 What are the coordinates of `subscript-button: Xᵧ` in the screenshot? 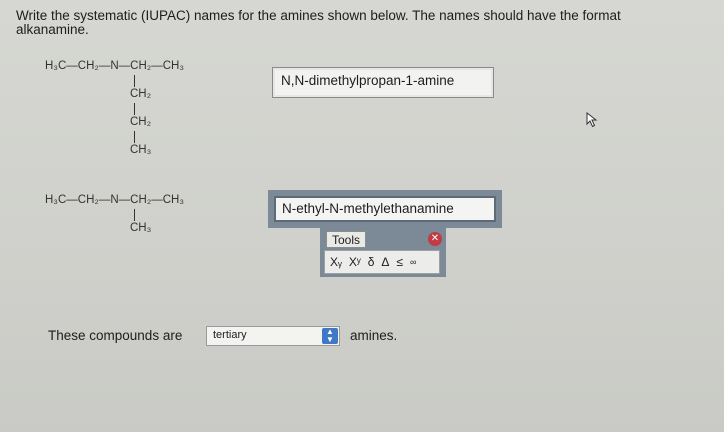 It's located at (336, 262).